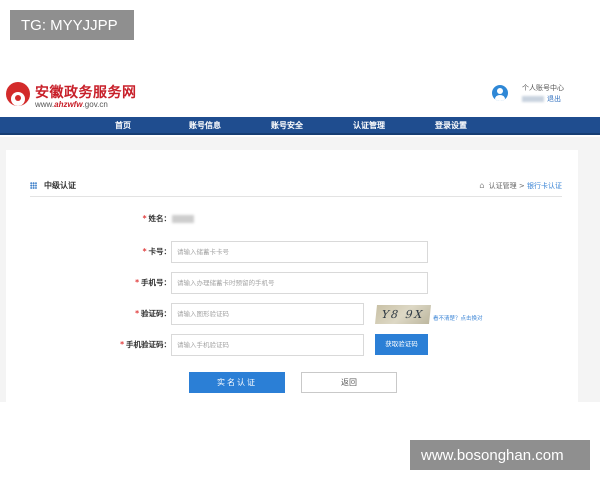  Describe the element at coordinates (544, 186) in the screenshot. I see `breadcrumb-current: 银行卡认证` at that location.